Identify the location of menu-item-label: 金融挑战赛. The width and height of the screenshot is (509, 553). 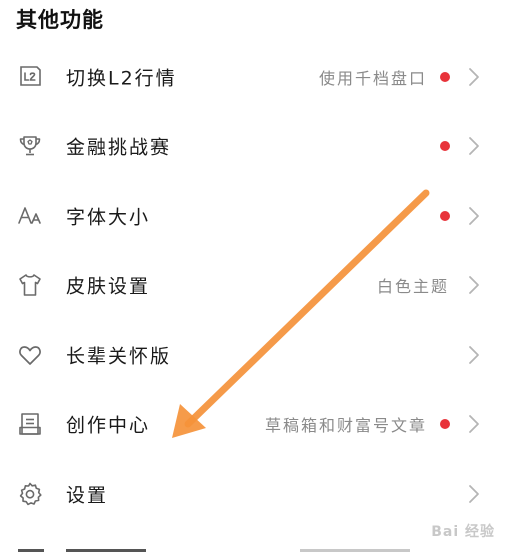
(119, 147).